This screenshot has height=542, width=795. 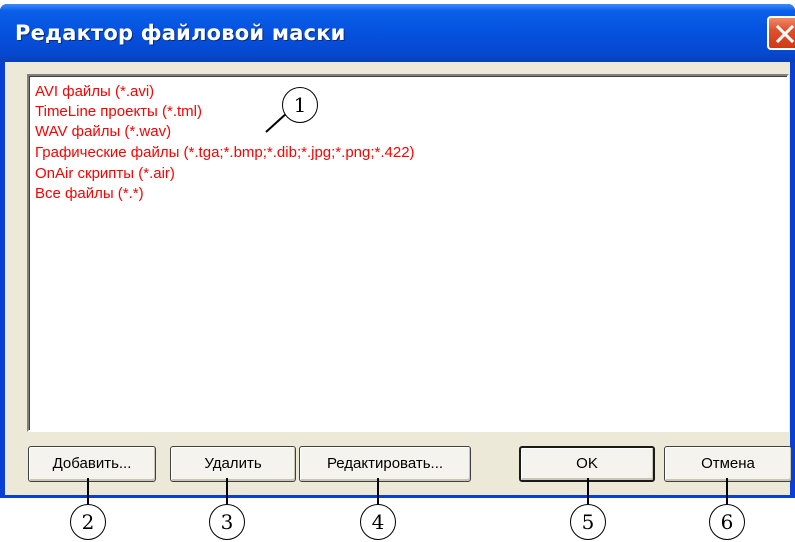 I want to click on ok-button: OK, so click(x=587, y=464).